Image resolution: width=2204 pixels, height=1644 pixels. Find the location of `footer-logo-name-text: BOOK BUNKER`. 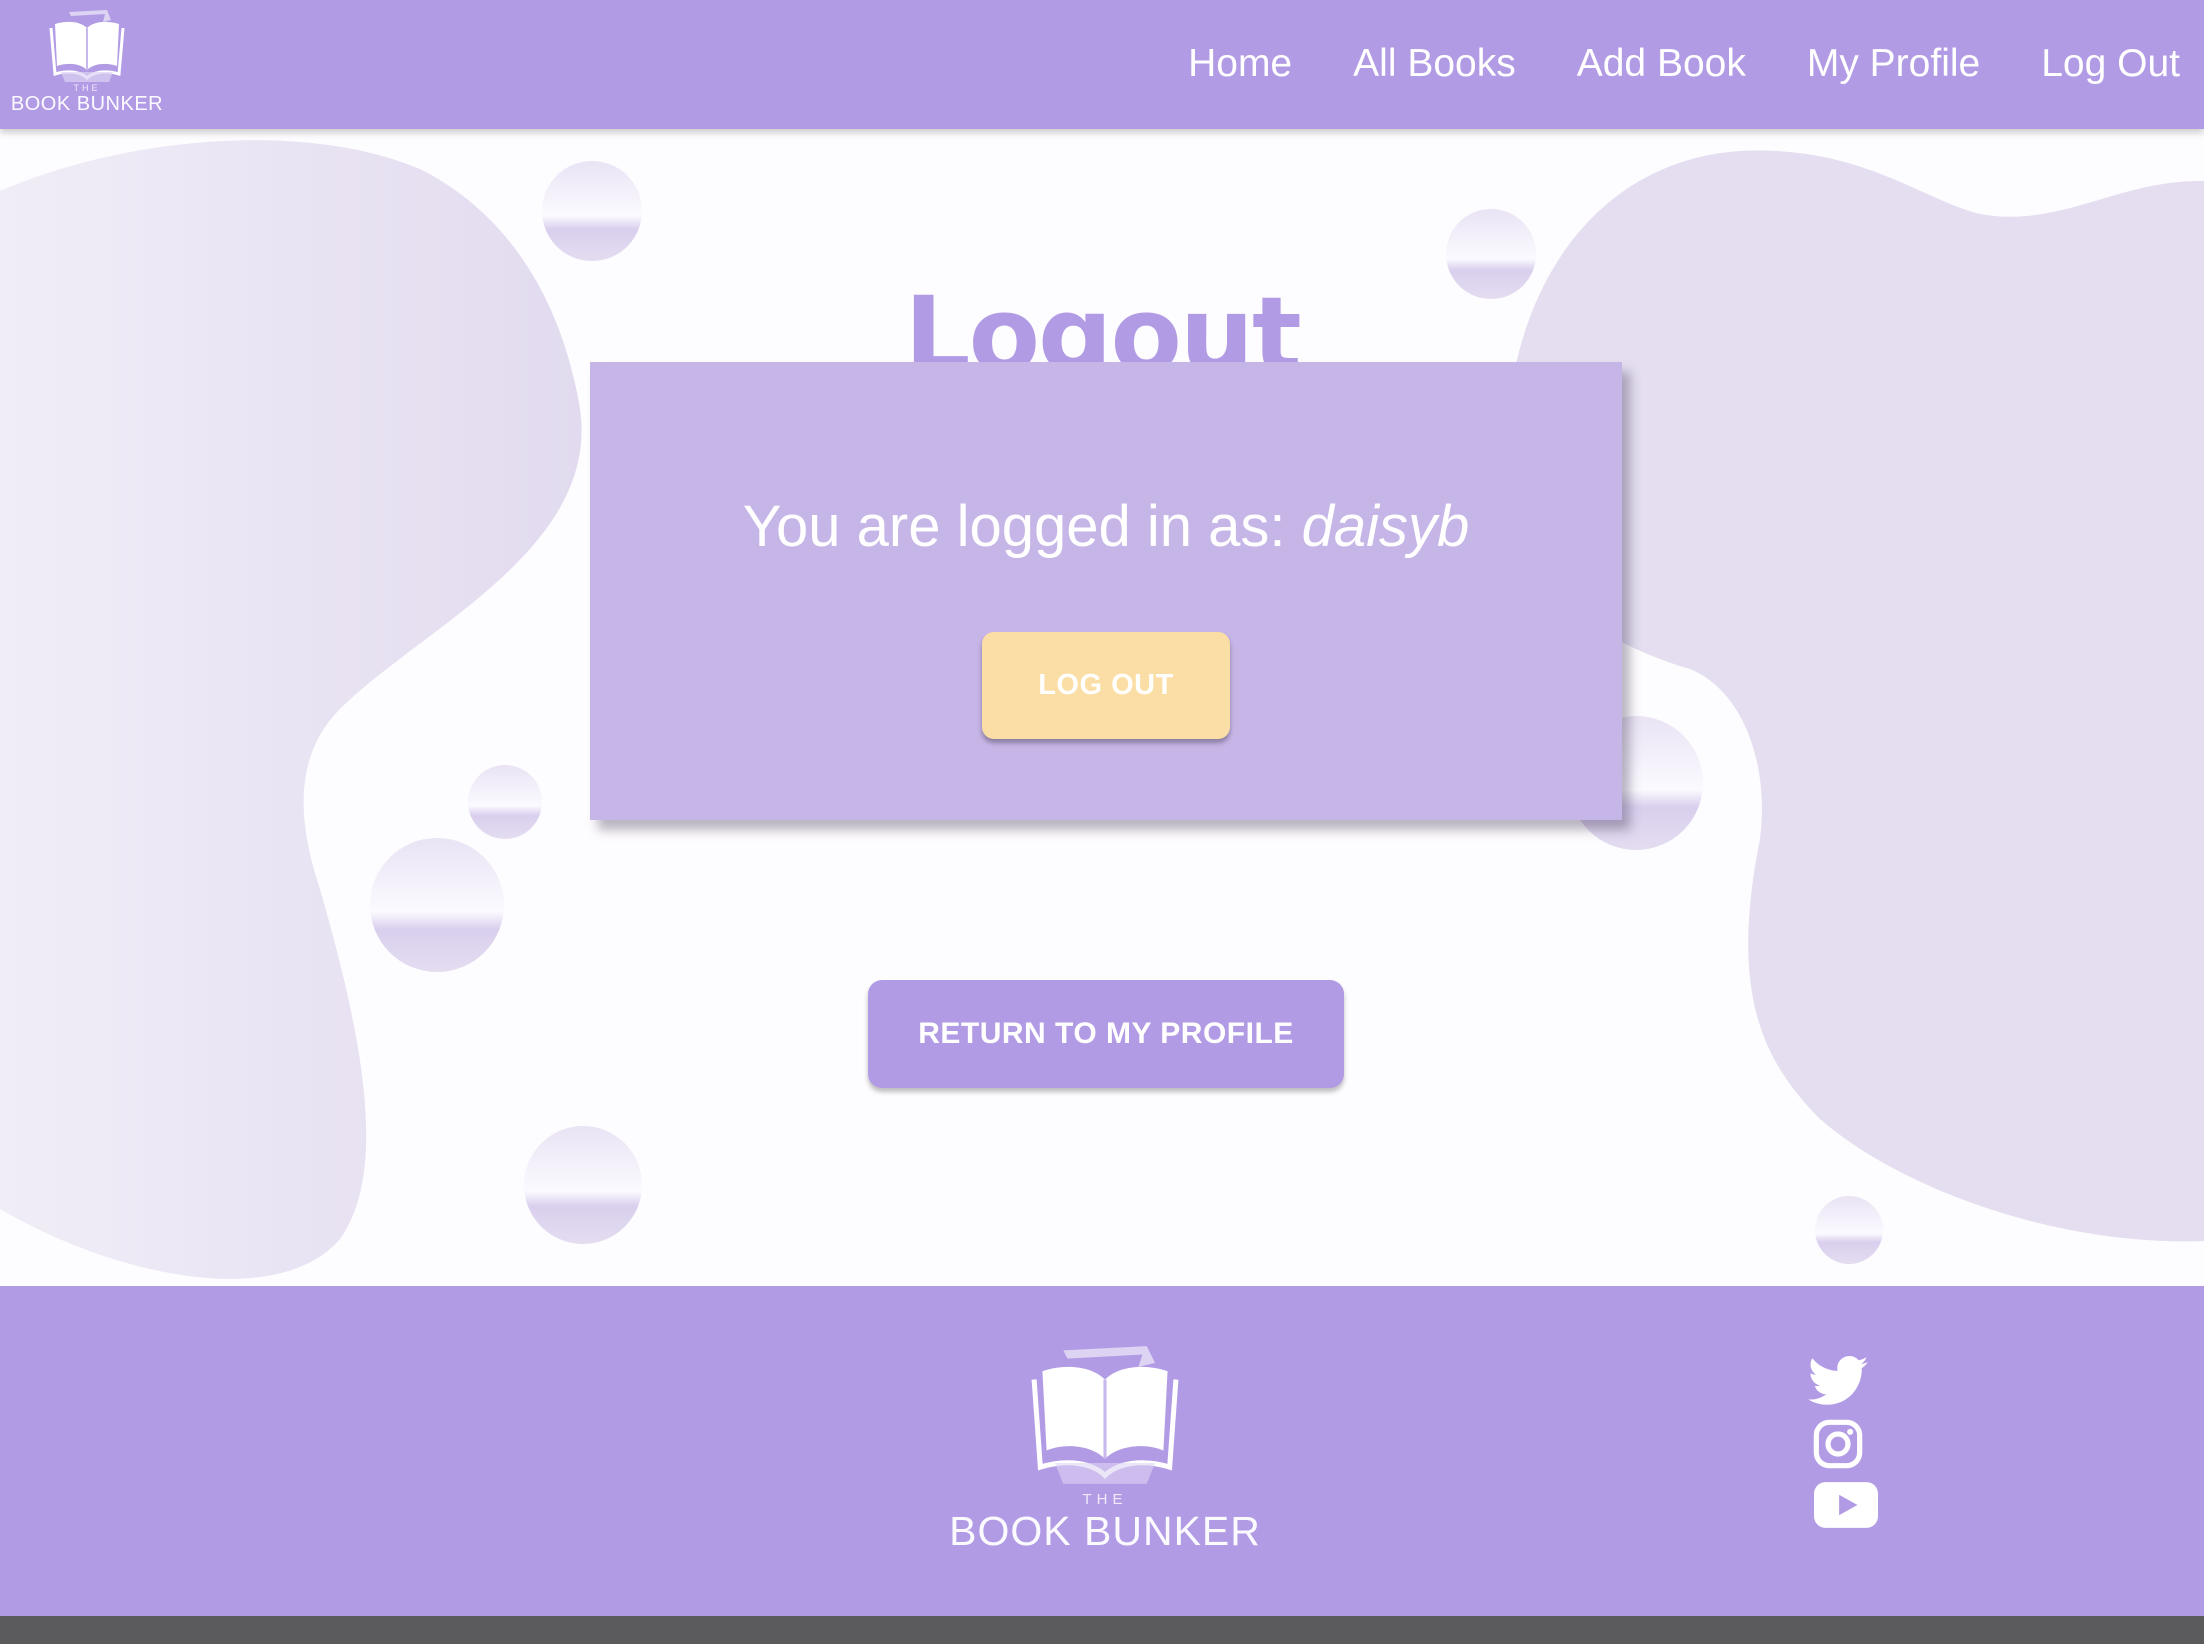

footer-logo-name-text: BOOK BUNKER is located at coordinates (1105, 1531).